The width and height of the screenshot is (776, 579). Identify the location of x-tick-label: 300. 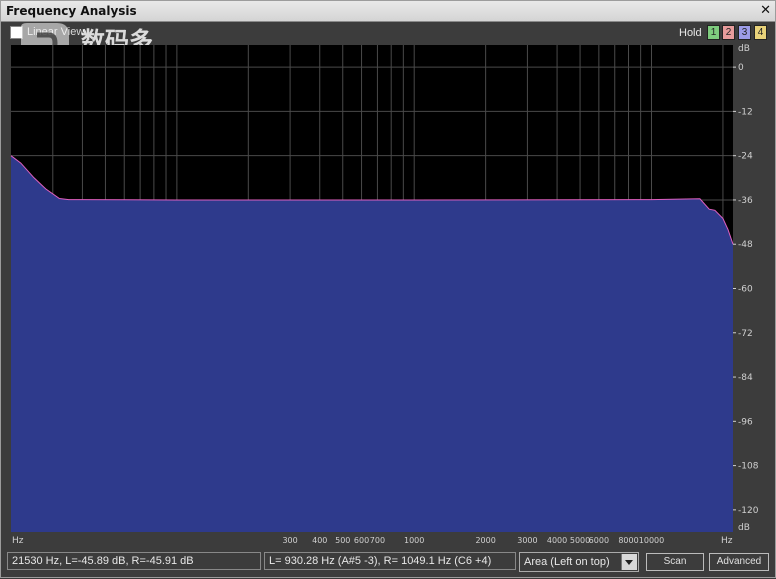
(289, 540).